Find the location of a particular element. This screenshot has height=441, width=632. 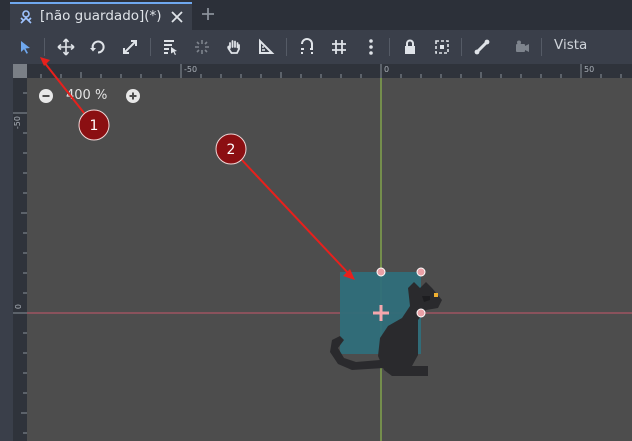

annotation-marker-2: 2 is located at coordinates (231, 149).